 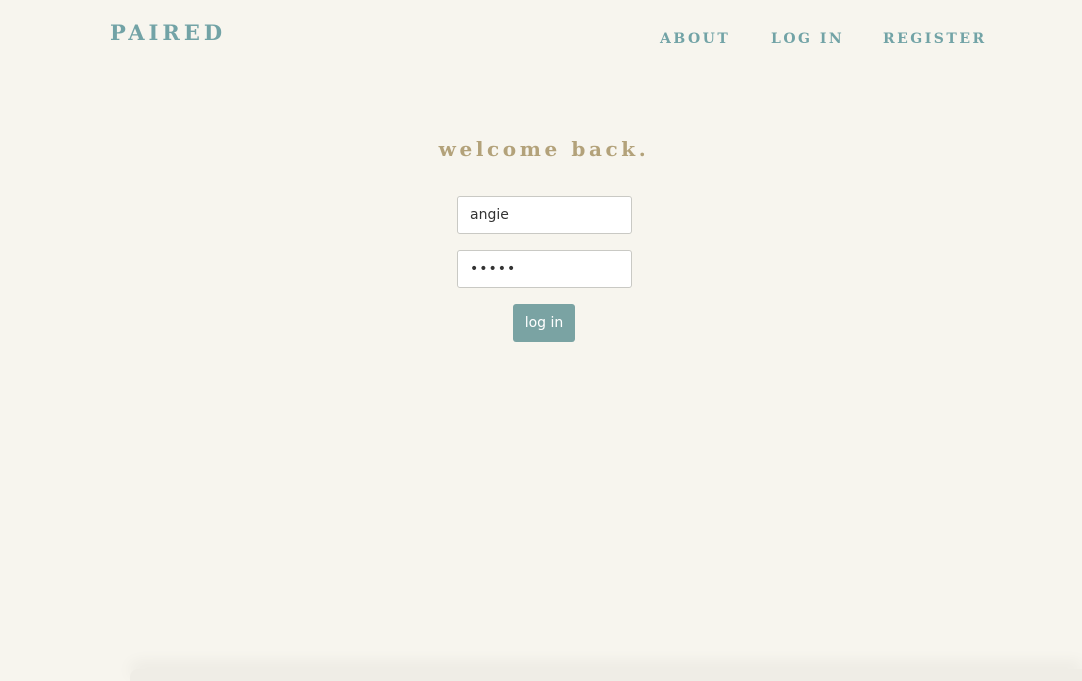 What do you see at coordinates (935, 39) in the screenshot?
I see `nav-register-link: REGISTER` at bounding box center [935, 39].